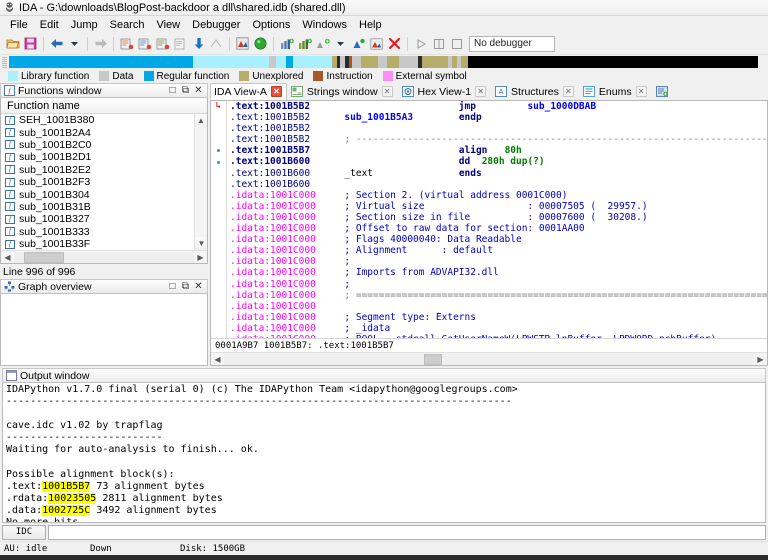  What do you see at coordinates (198, 91) in the screenshot?
I see `close-icon: ✕` at bounding box center [198, 91].